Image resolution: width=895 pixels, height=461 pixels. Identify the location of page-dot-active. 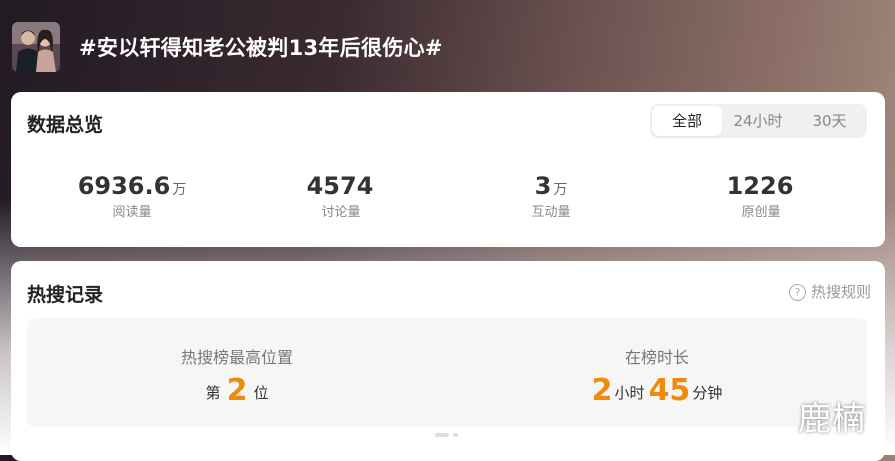
(442, 435).